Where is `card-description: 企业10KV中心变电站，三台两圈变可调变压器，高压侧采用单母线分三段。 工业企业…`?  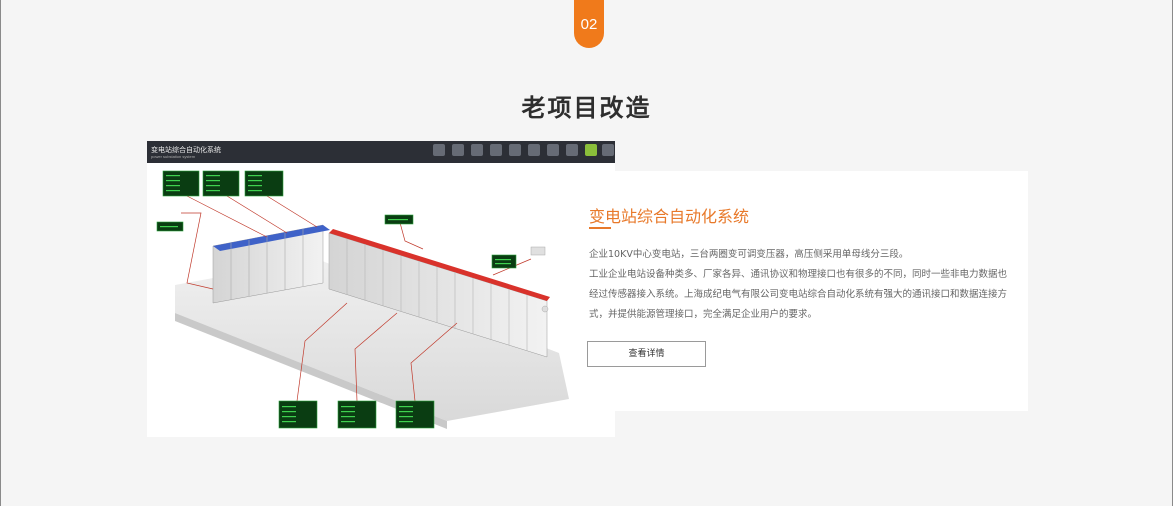 card-description: 企业10KV中心变电站，三台两圈变可调变压器，高压侧采用单母线分三段。 工业企业… is located at coordinates (800, 285).